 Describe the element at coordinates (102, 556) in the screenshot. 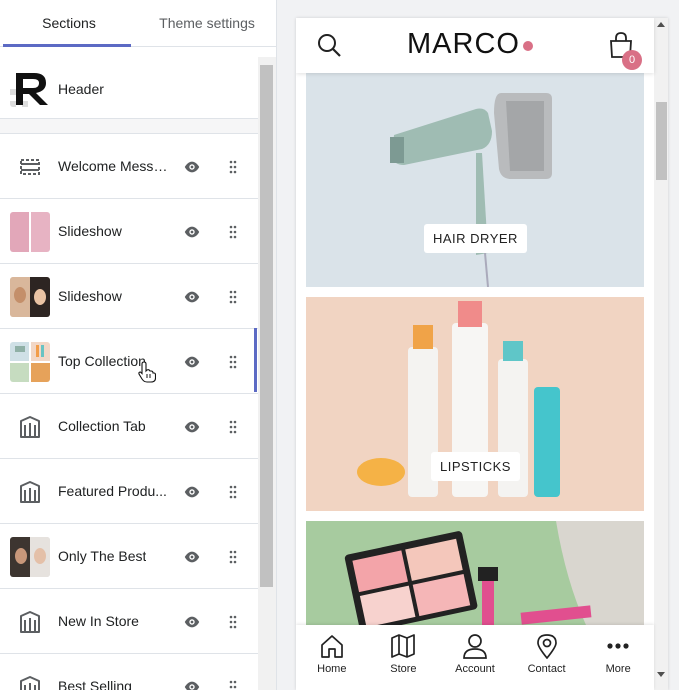

I see `section-item-label: Only The Best` at that location.